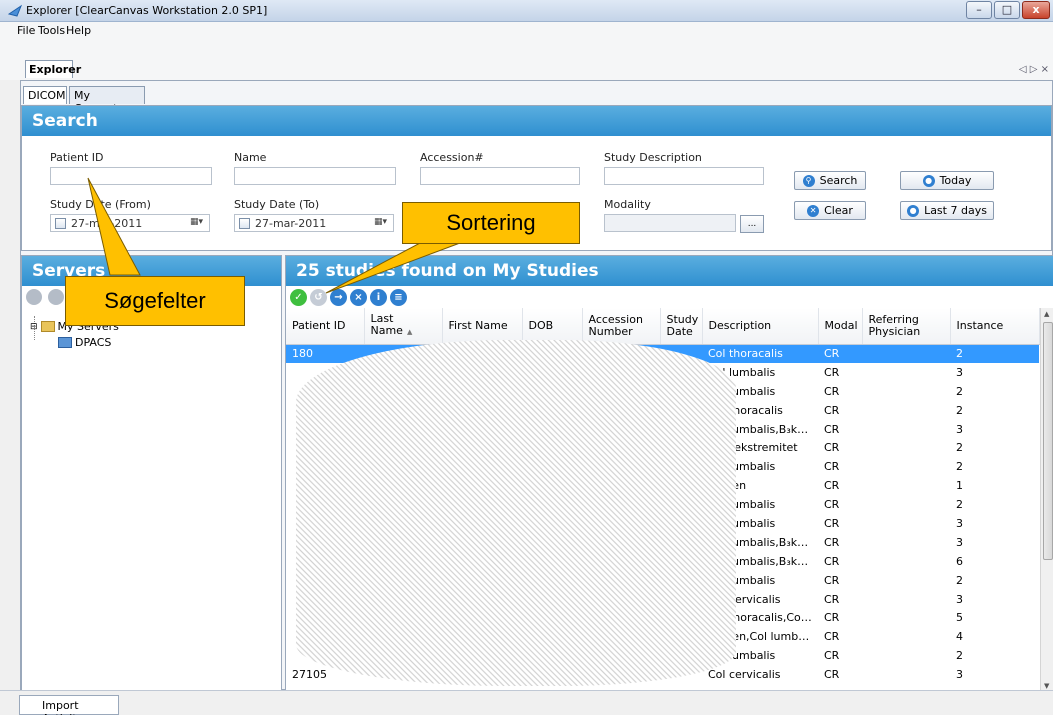 The image size is (1053, 715). Describe the element at coordinates (155, 301) in the screenshot. I see `callout-search-fields: Søgefelter` at that location.